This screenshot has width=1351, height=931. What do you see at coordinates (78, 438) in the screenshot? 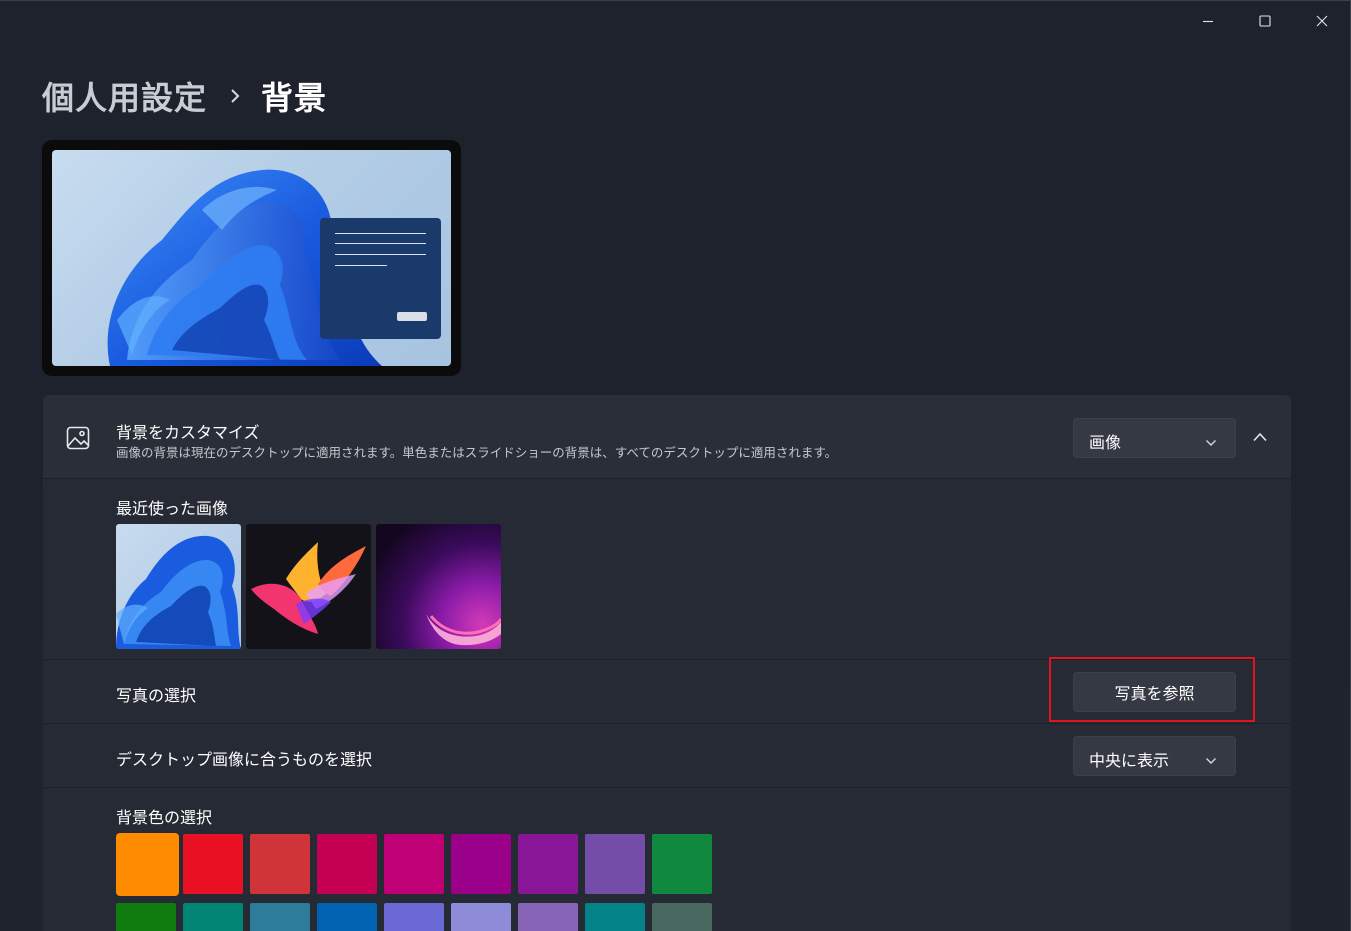
I see `image-icon` at bounding box center [78, 438].